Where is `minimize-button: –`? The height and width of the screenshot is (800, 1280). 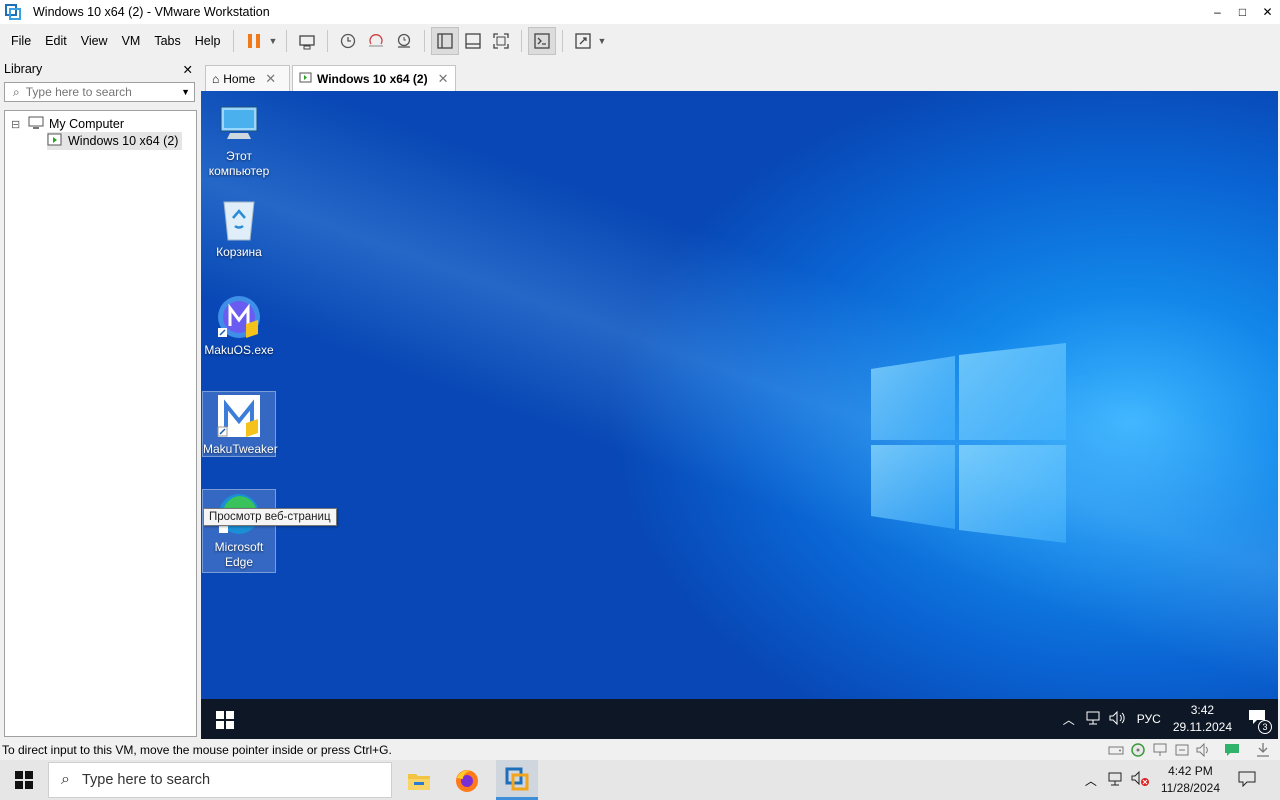
minimize-button: – is located at coordinates (1217, 12).